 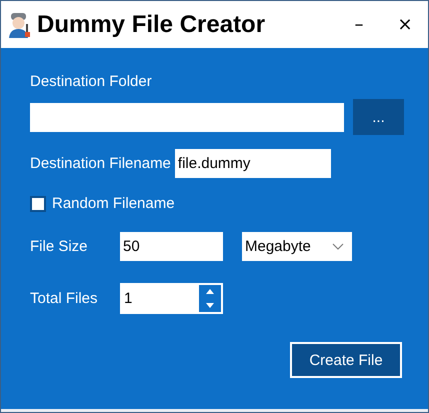 I want to click on number-input: 1, so click(x=158, y=298).